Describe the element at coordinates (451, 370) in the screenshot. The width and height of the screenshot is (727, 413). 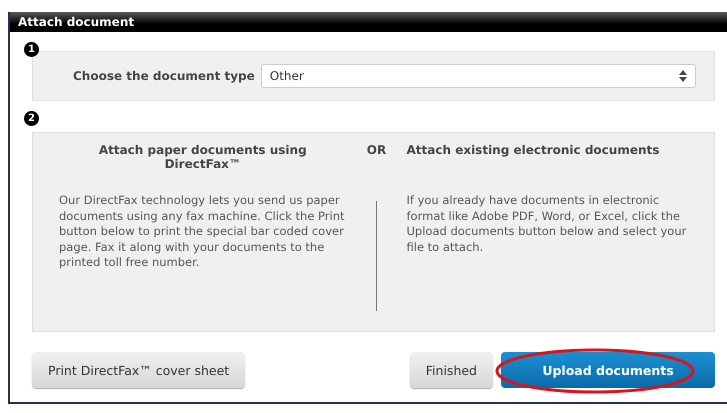
I see `action-button: Finished` at that location.